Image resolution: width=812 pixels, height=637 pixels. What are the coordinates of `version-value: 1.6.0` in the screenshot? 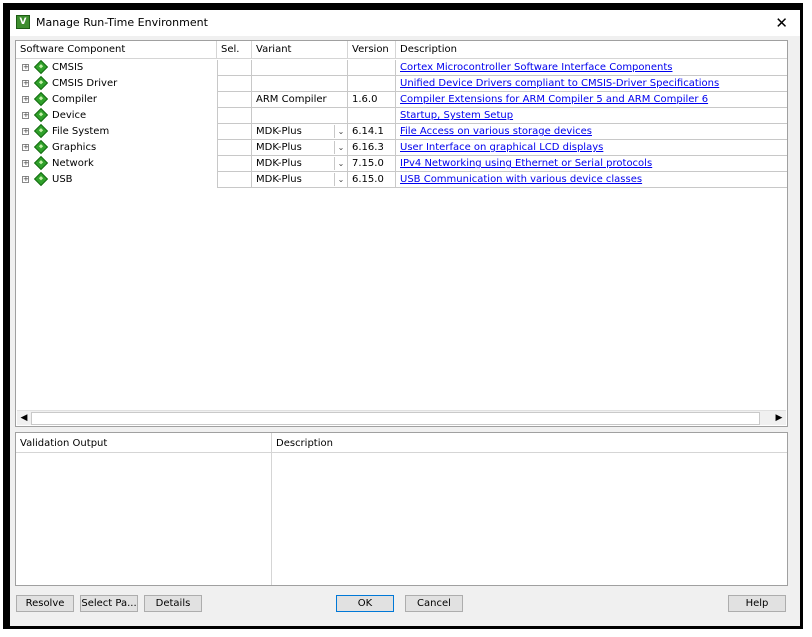 It's located at (365, 99).